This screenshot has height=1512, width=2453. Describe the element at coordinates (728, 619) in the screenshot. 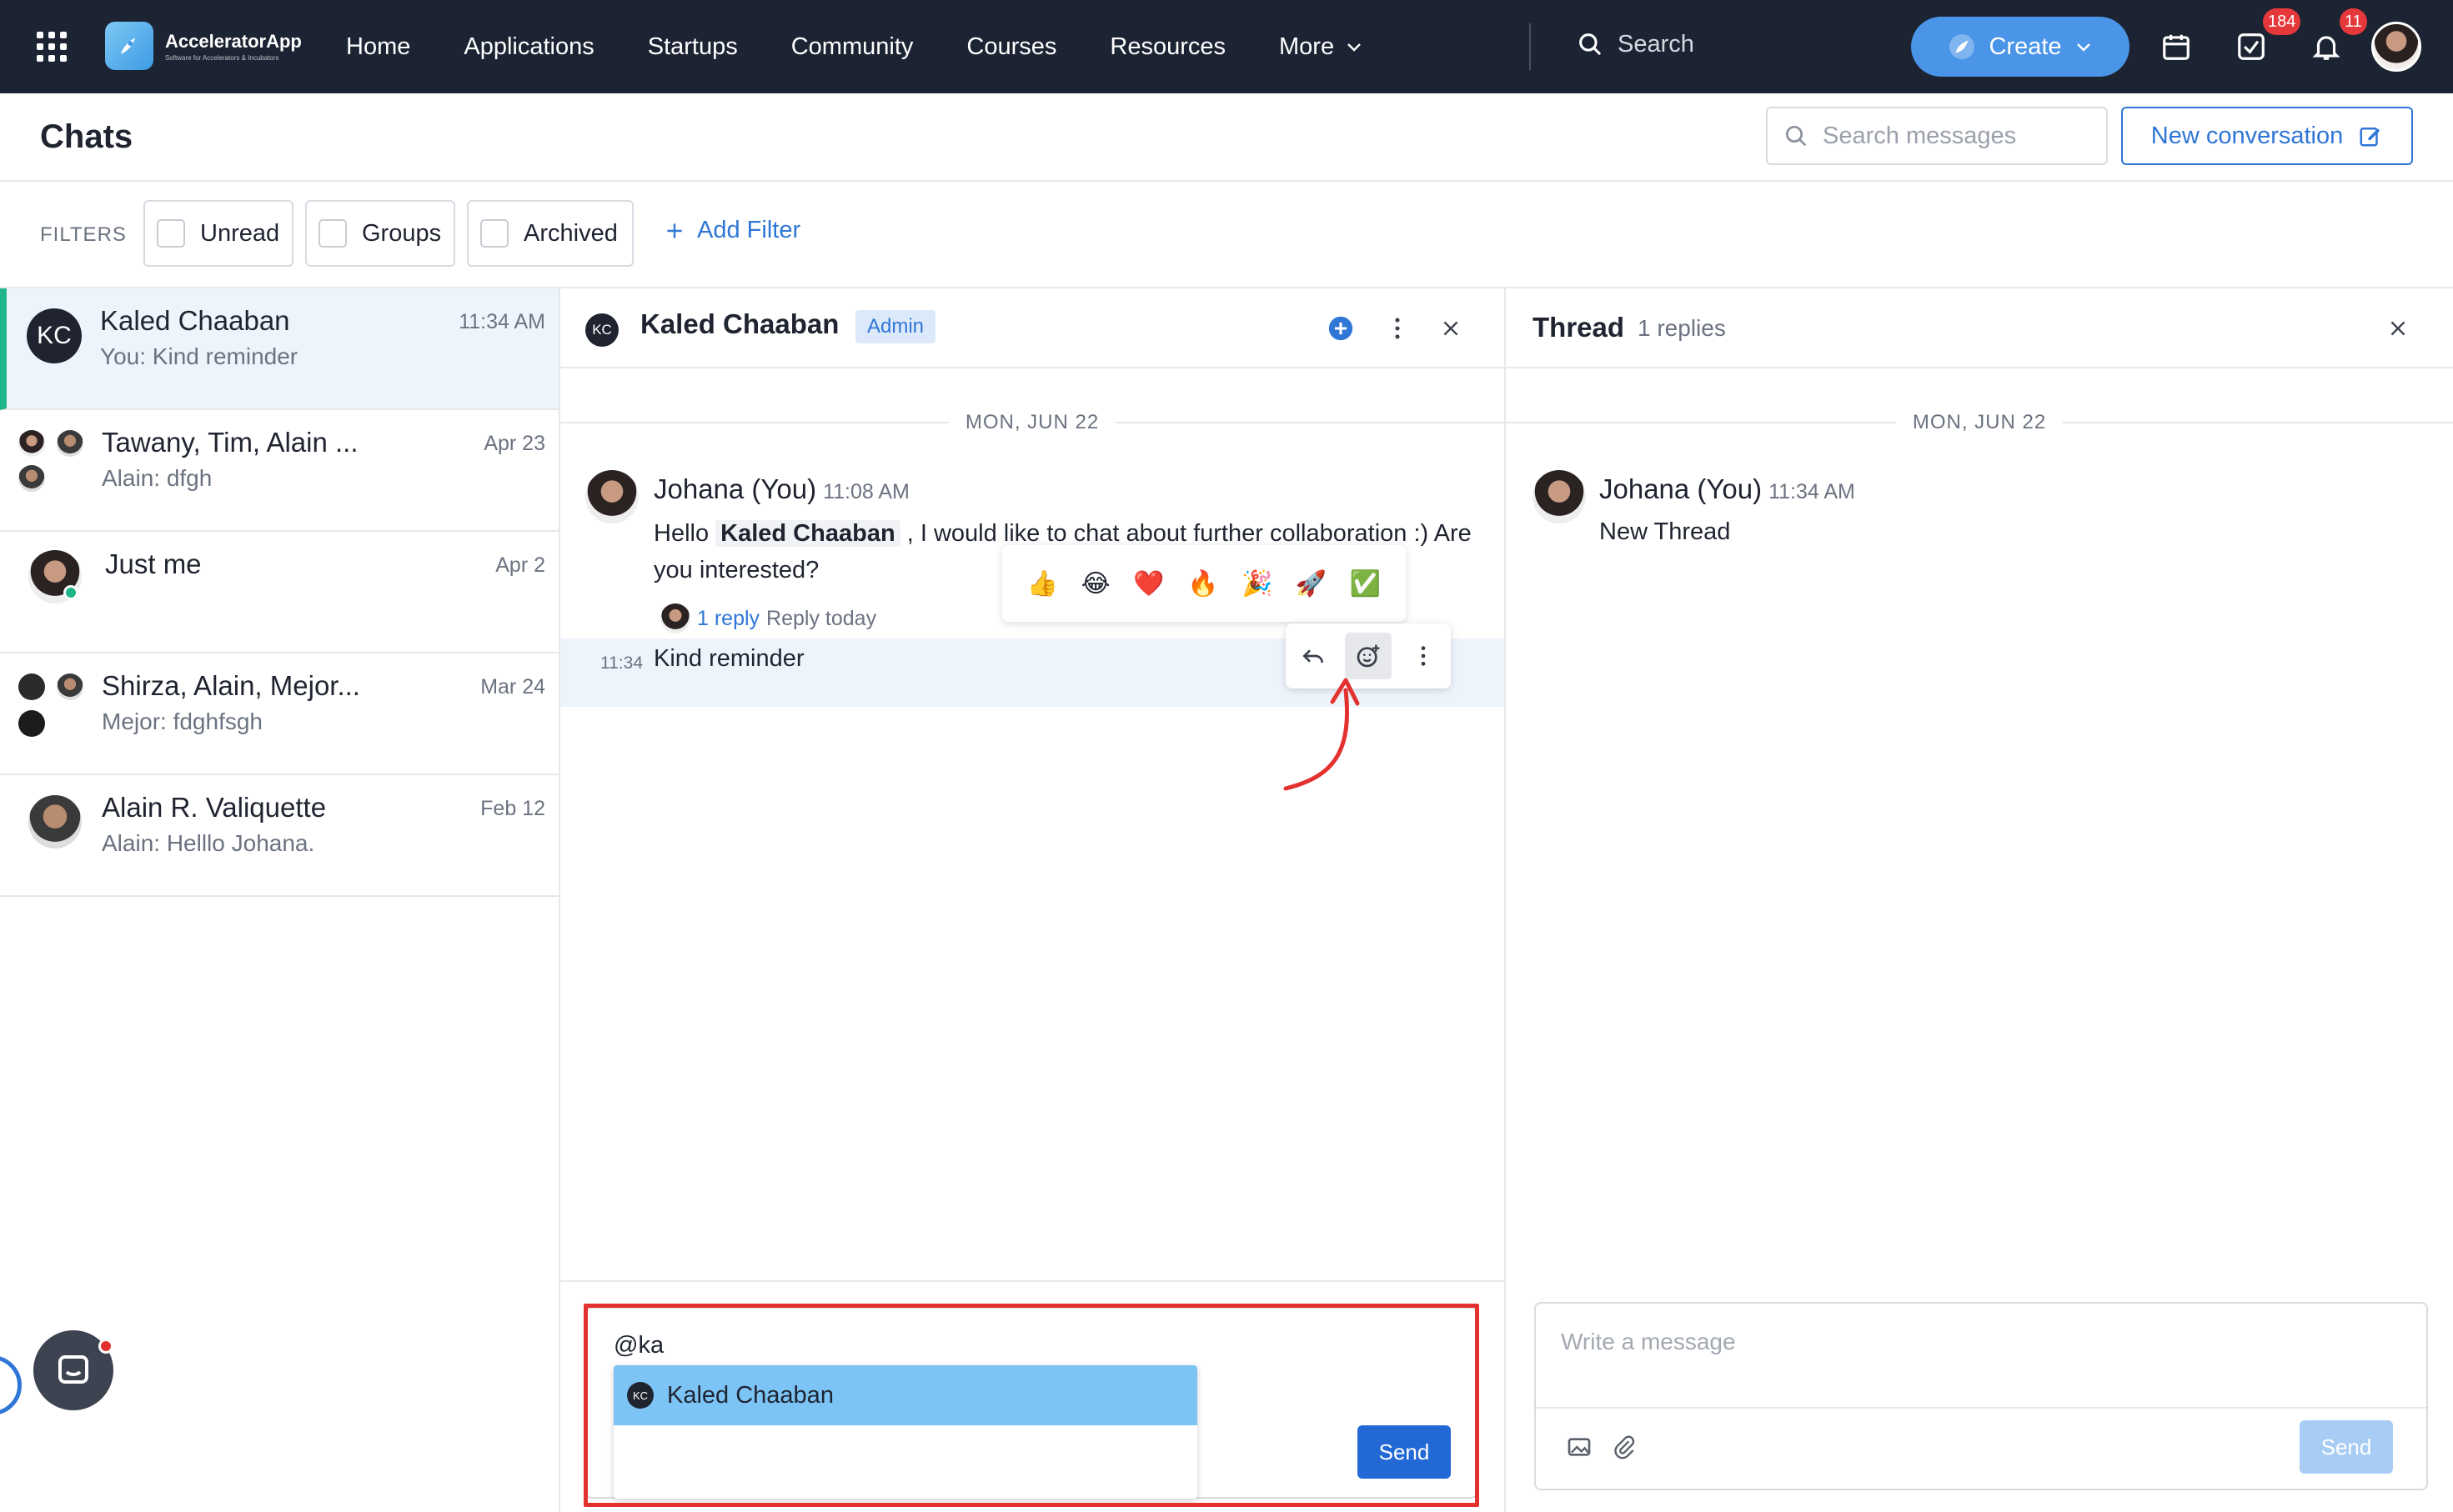

I see `reply-count: 1 reply` at that location.